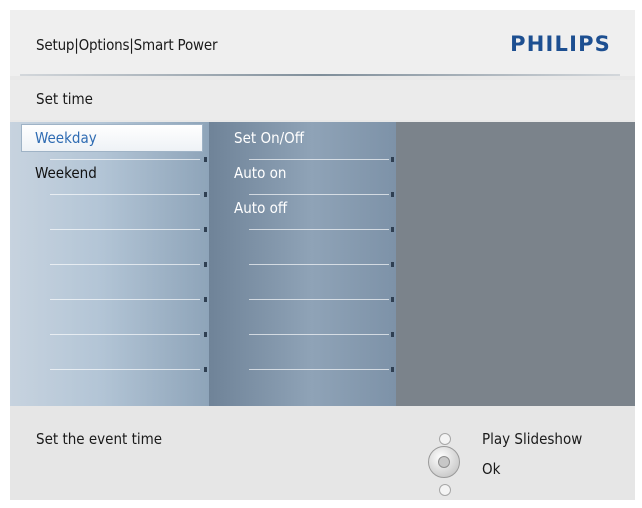  I want to click on header-divider, so click(320, 75).